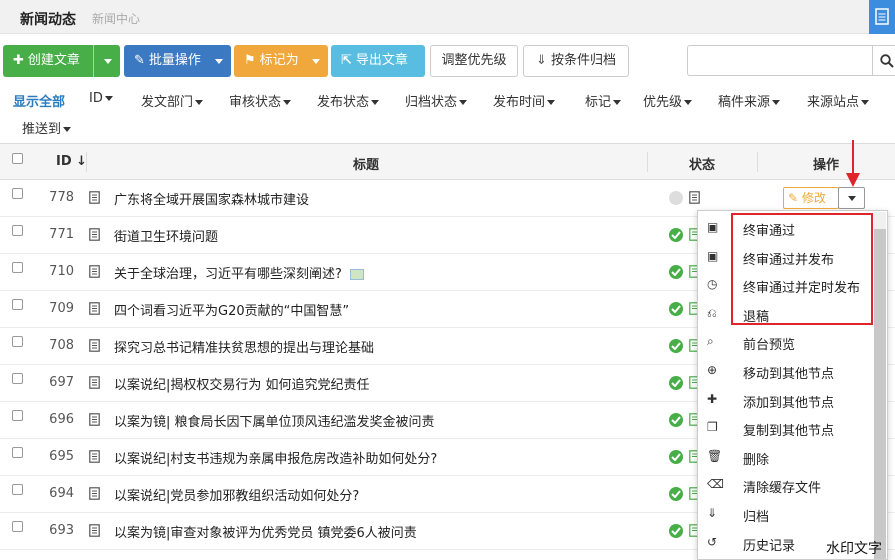 This screenshot has height=560, width=895. Describe the element at coordinates (712, 427) in the screenshot. I see `copy-icon: ❐` at that location.